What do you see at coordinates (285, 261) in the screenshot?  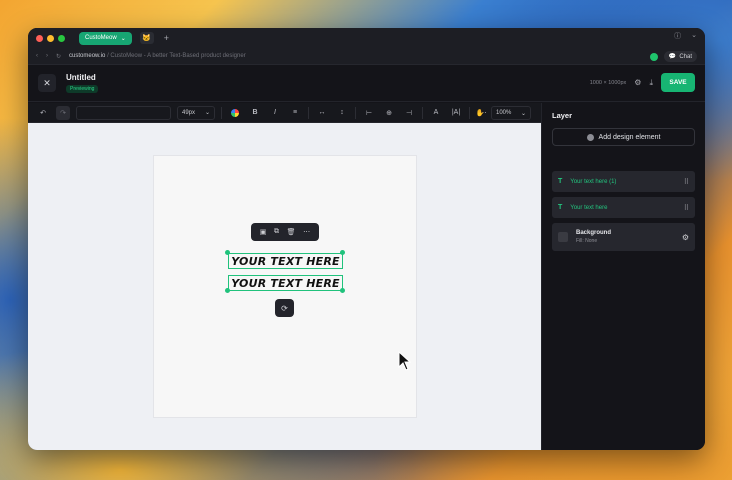 I see `text-element-1: YOUR TEXT HERE` at bounding box center [285, 261].